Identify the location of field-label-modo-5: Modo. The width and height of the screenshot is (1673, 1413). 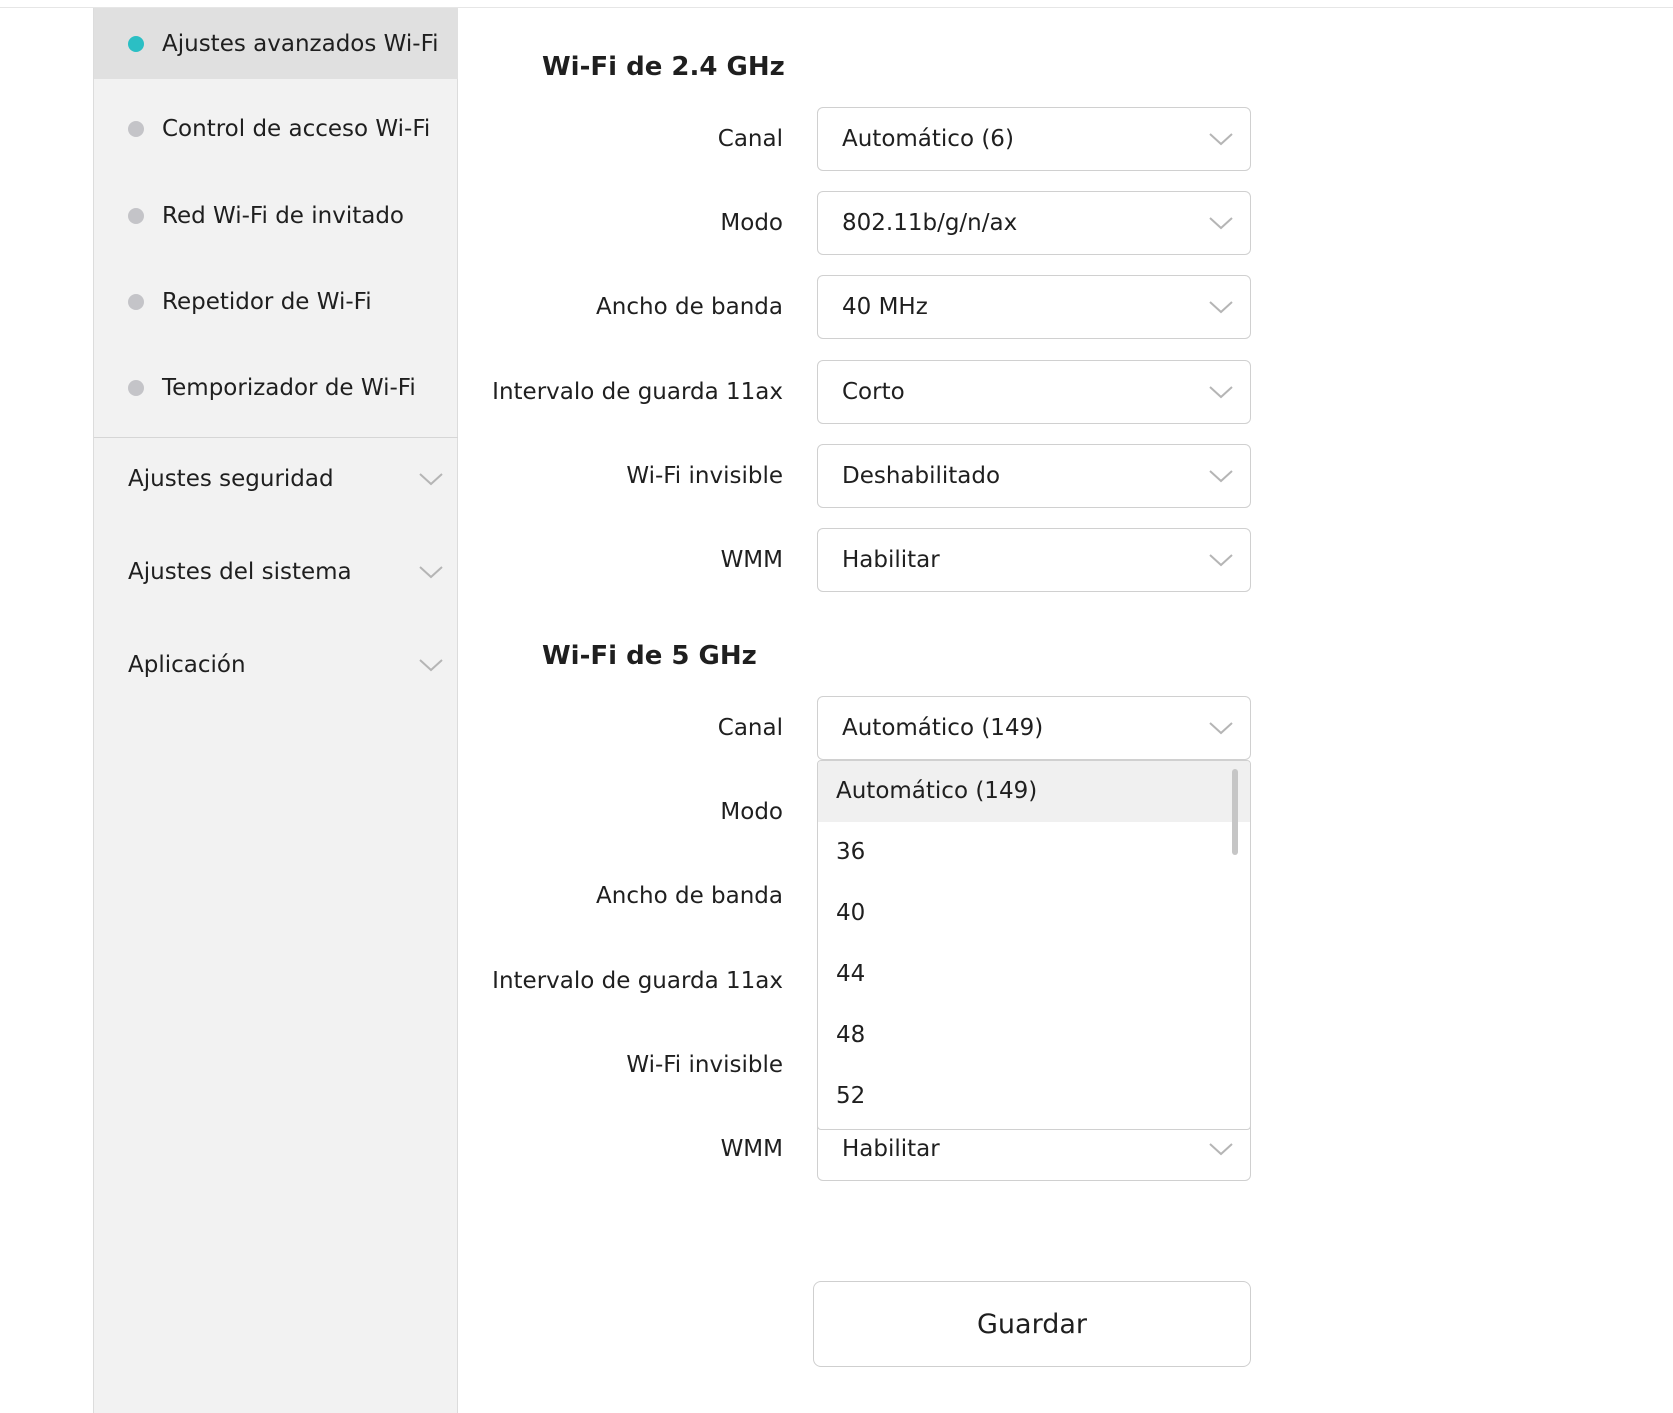
(751, 812).